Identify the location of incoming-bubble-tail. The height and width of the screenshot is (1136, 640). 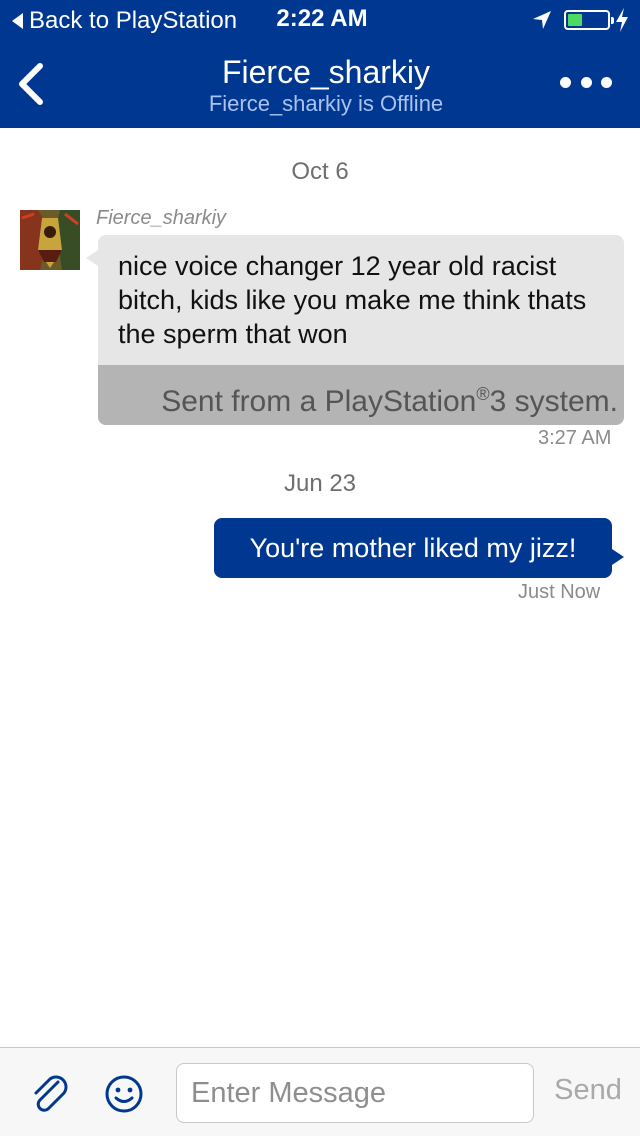
(92, 258).